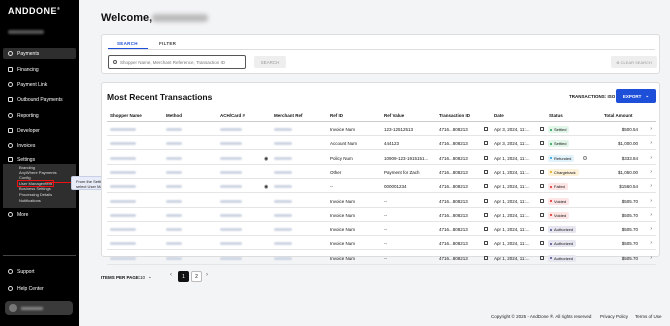 The image size is (670, 326). What do you see at coordinates (13, 308) in the screenshot?
I see `avatar` at bounding box center [13, 308].